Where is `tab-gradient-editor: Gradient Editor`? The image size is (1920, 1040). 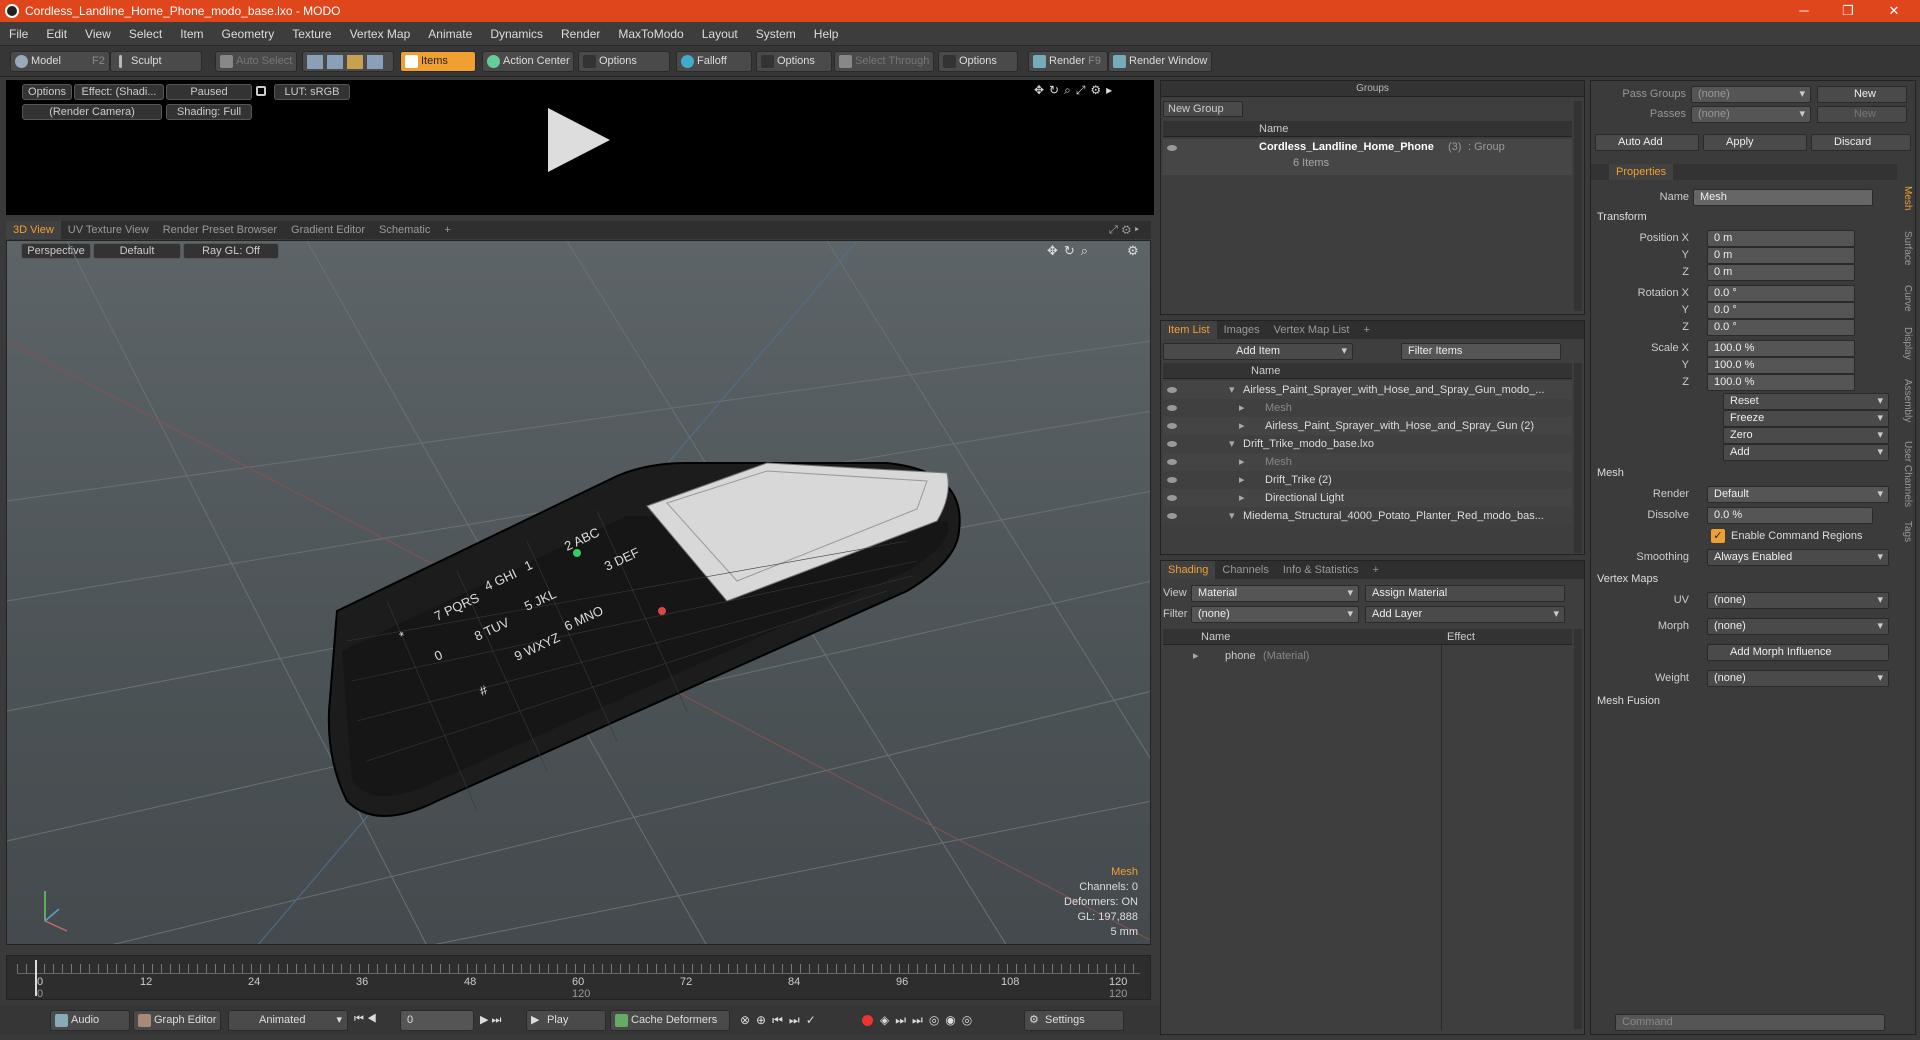 tab-gradient-editor: Gradient Editor is located at coordinates (328, 230).